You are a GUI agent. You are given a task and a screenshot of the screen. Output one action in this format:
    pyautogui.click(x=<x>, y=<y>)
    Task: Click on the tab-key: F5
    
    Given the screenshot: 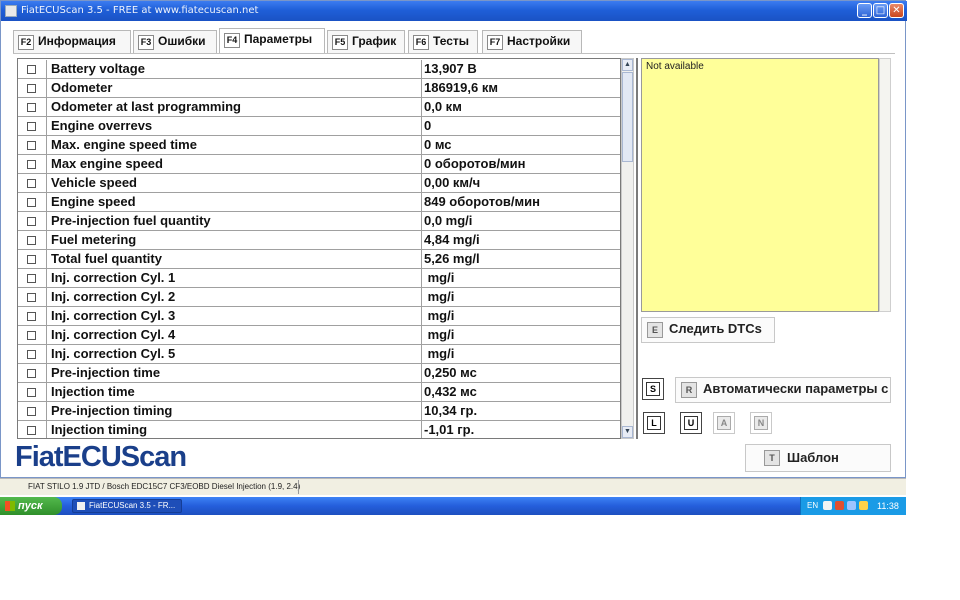 What is the action you would take?
    pyautogui.click(x=340, y=42)
    